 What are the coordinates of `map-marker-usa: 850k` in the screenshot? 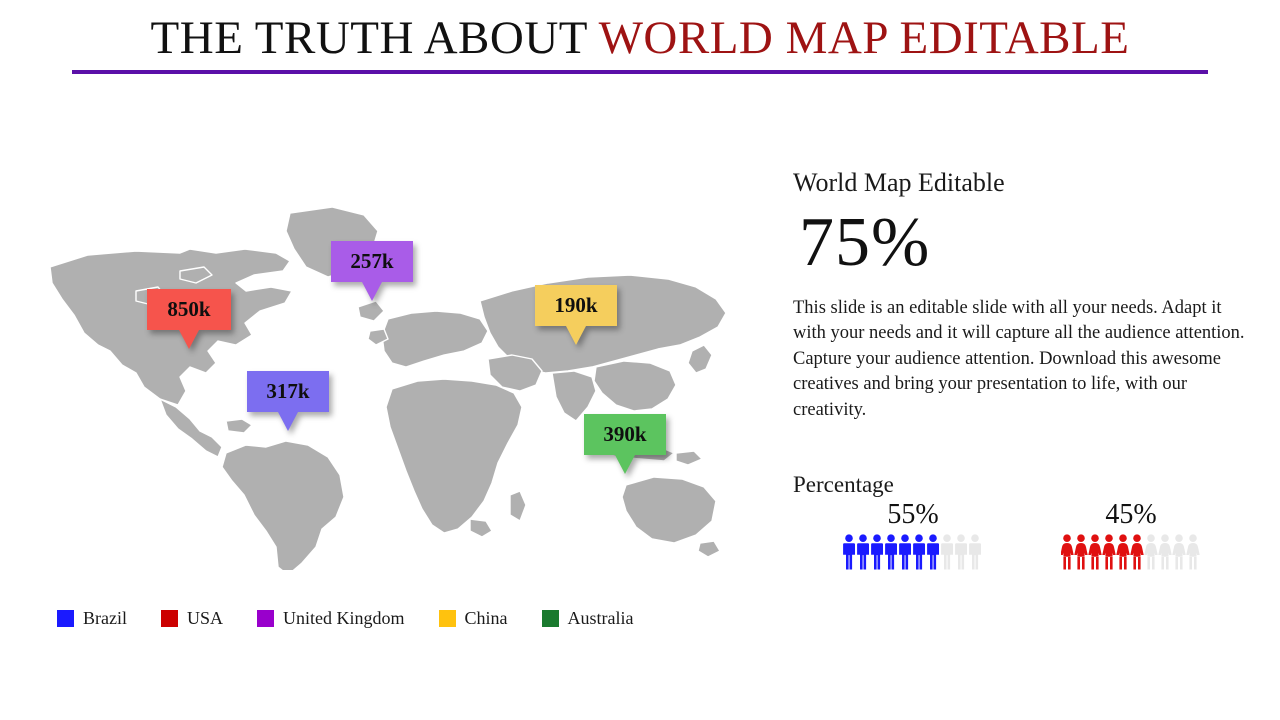 It's located at (189, 319).